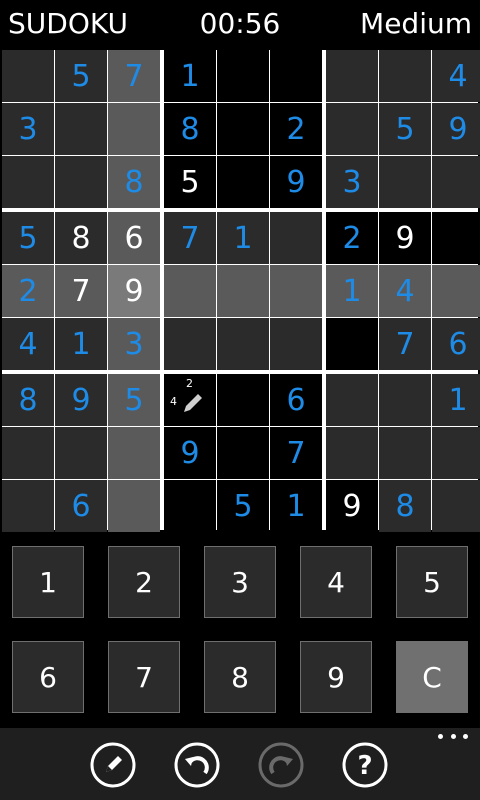  What do you see at coordinates (336, 582) in the screenshot?
I see `number-key: 4` at bounding box center [336, 582].